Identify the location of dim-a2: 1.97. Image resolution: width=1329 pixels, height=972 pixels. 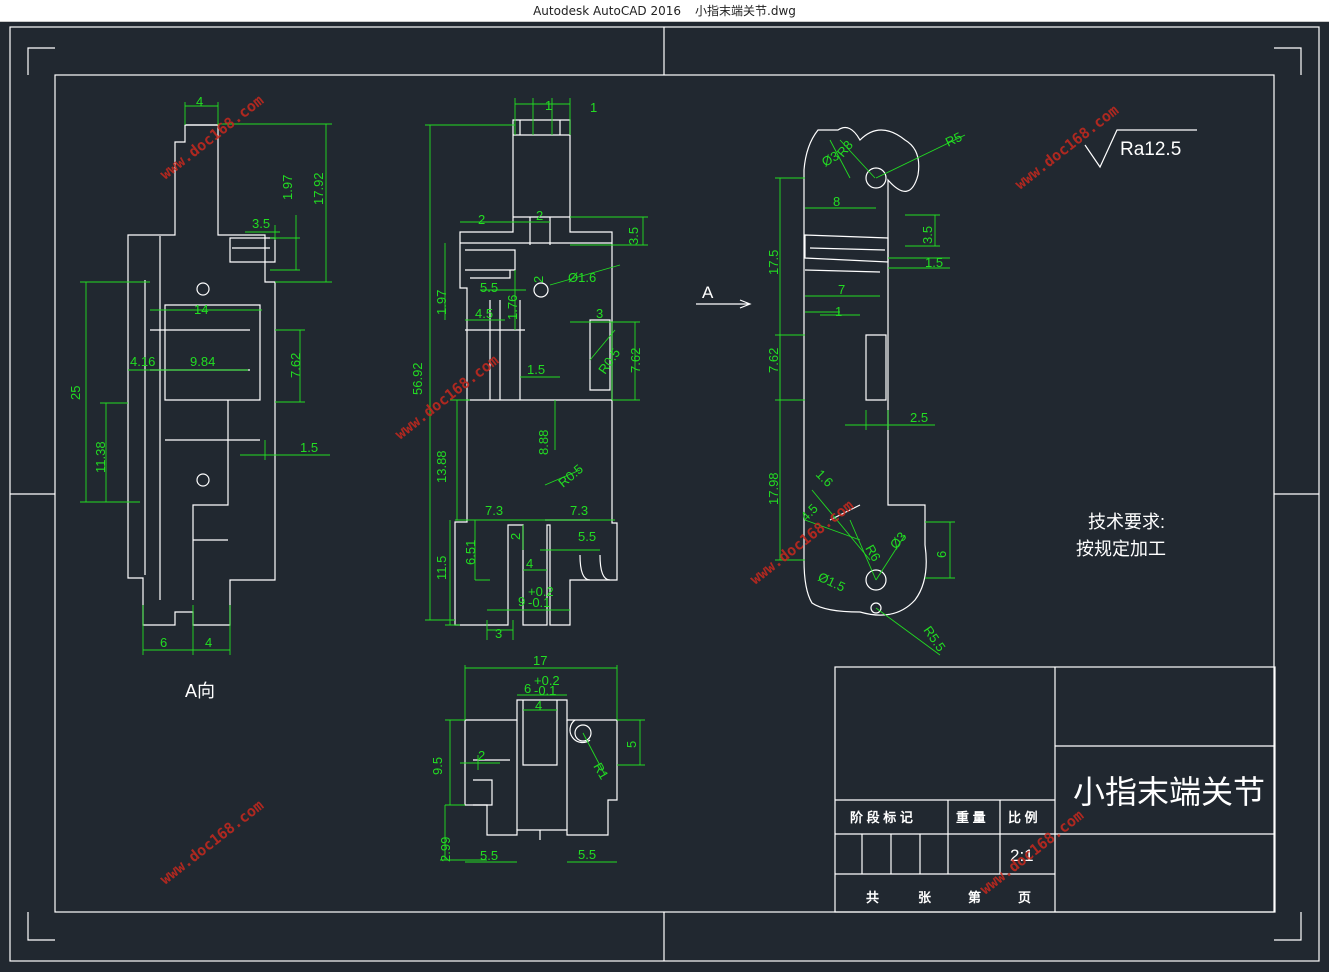
(287, 187).